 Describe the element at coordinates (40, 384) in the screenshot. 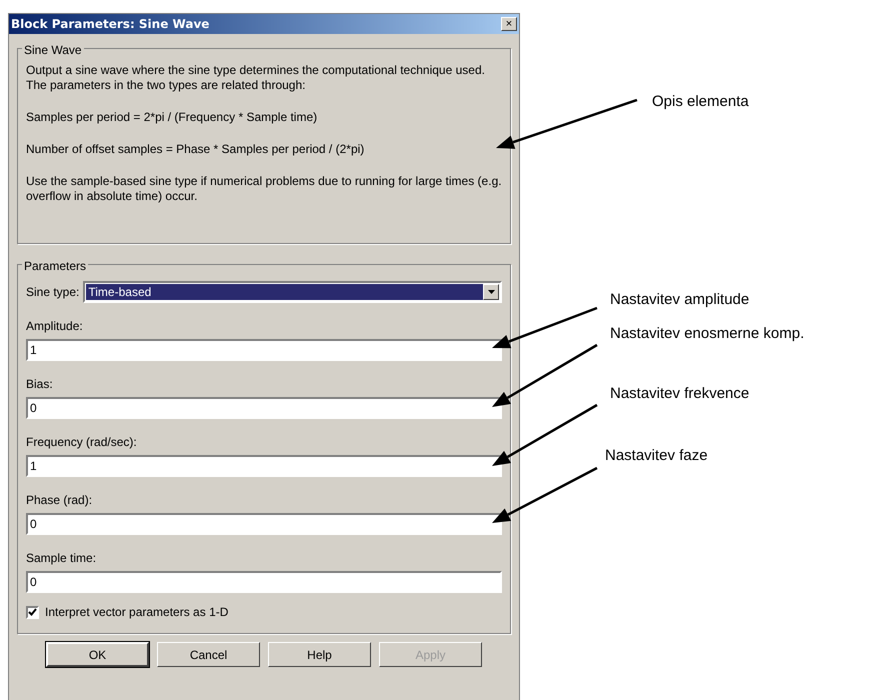

I see `field-label: Bias:` at that location.